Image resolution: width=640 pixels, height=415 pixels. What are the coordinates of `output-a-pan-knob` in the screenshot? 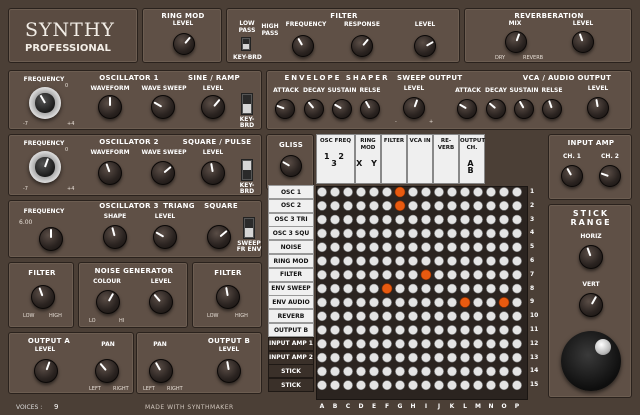 It's located at (107, 371).